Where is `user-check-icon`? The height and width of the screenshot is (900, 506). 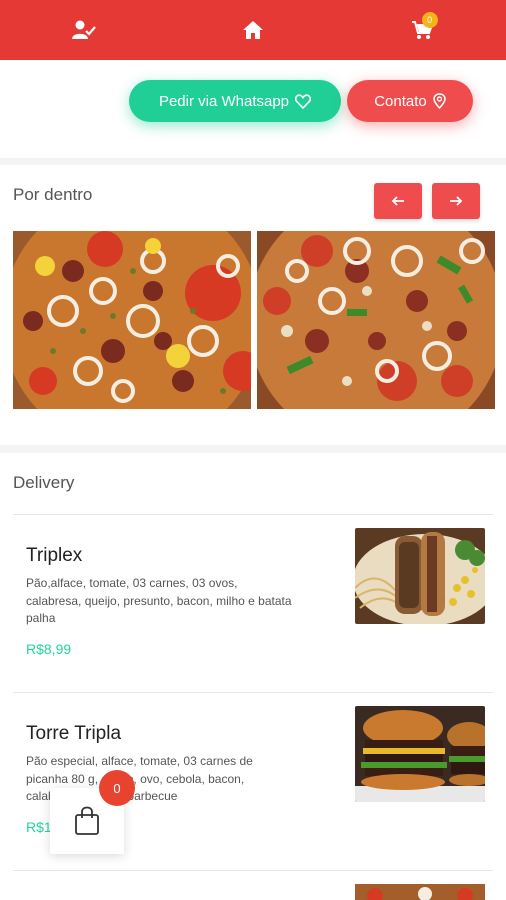
user-check-icon is located at coordinates (84, 29).